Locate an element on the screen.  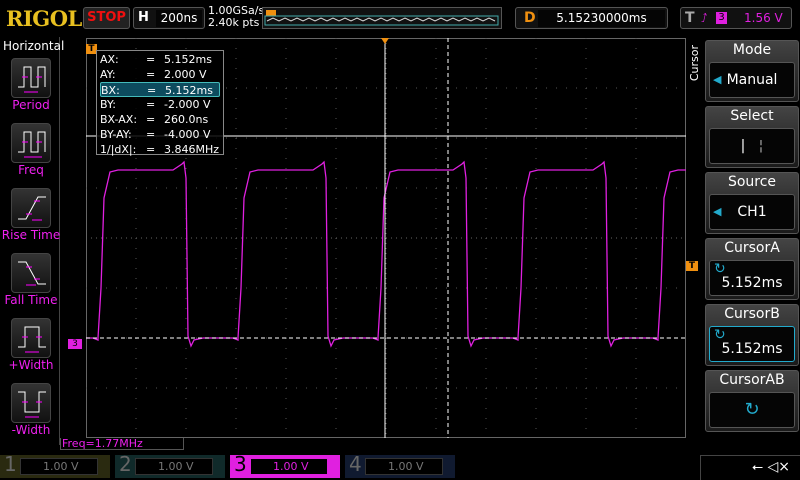
neg-width-label: -Width is located at coordinates (31, 430).